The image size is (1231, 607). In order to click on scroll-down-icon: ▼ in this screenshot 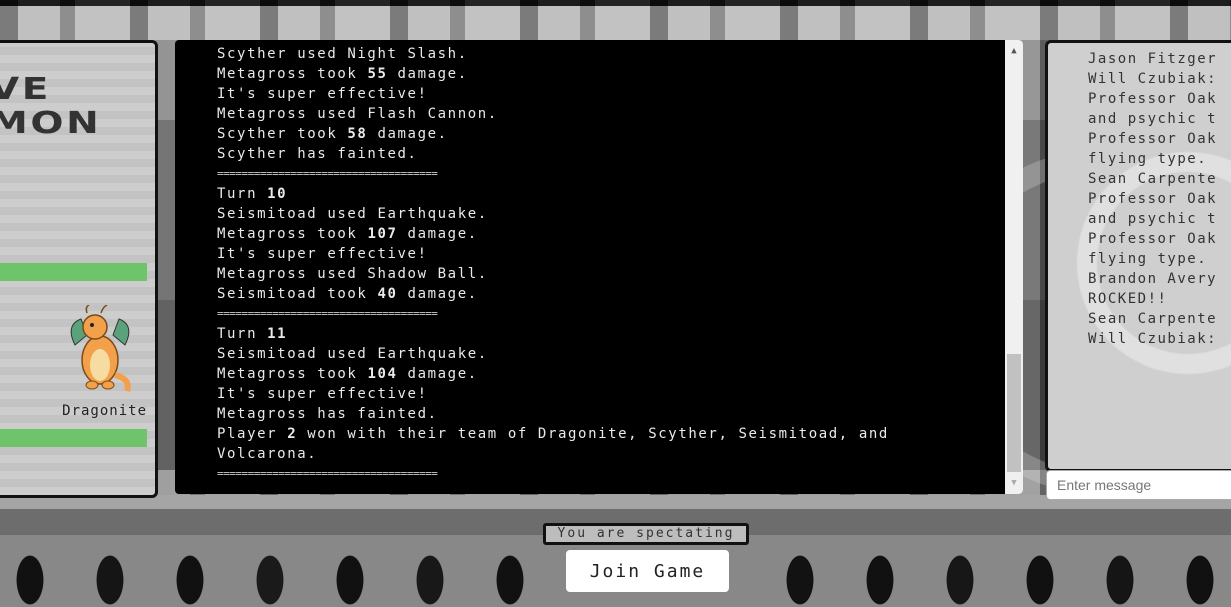, I will do `click(1014, 483)`.